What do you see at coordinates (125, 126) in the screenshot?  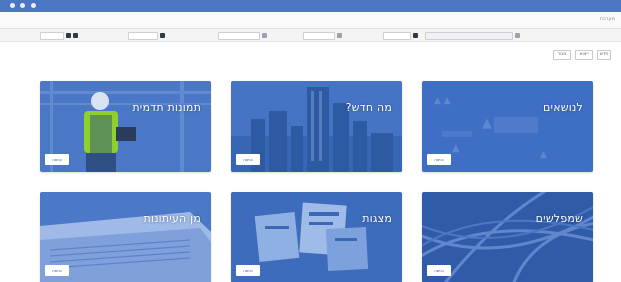 I see `tile-corporate-images: תמונות תדמית כניסה` at bounding box center [125, 126].